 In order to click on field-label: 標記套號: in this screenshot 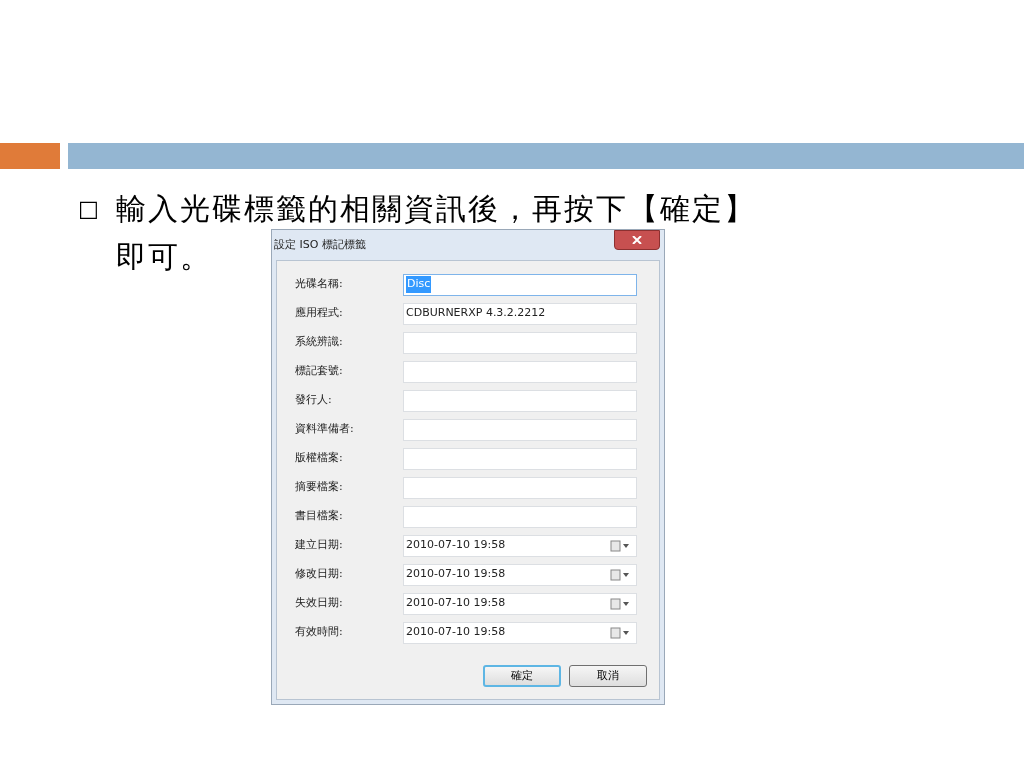, I will do `click(319, 371)`.